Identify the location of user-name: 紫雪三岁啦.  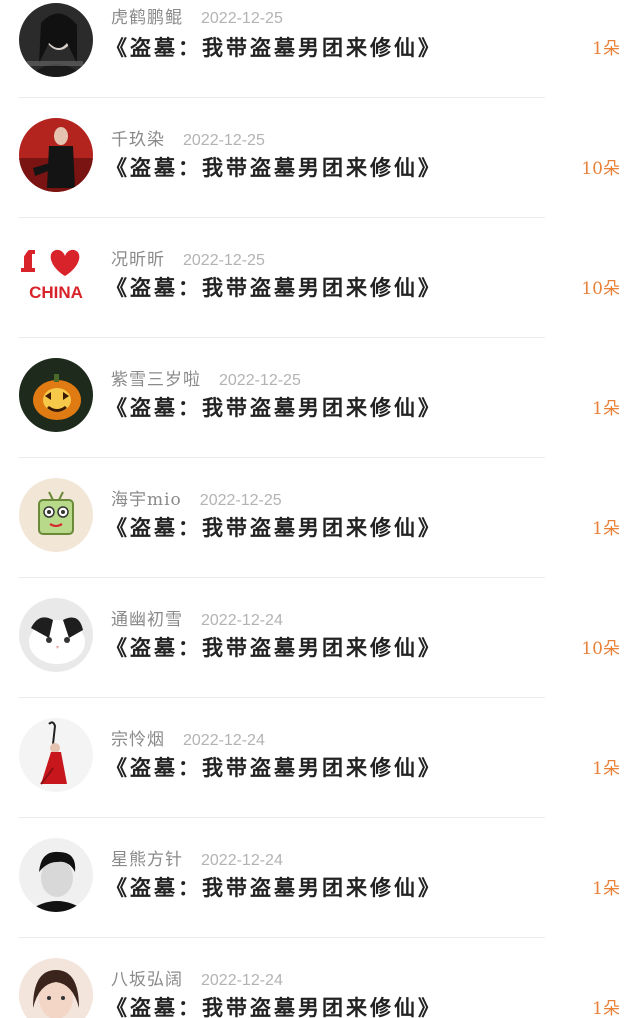
(156, 380).